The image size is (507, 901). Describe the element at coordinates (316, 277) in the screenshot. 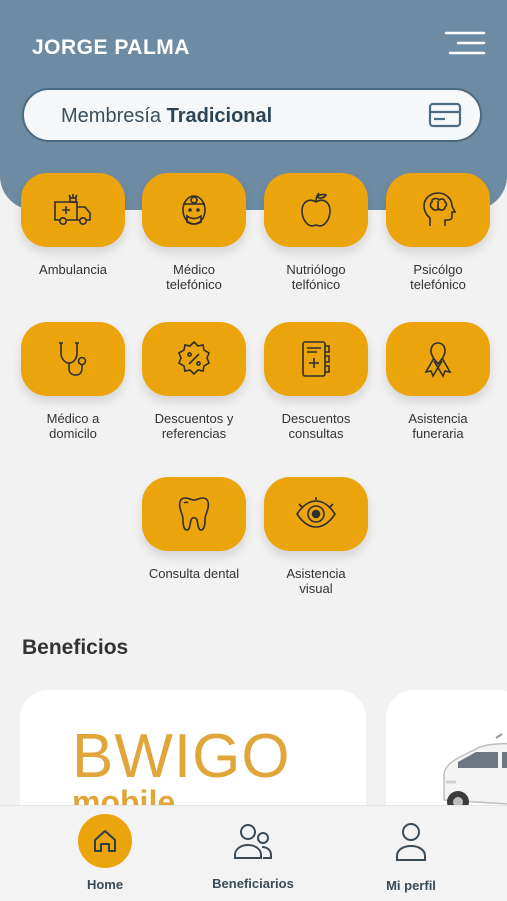

I see `service-label: Nutriólogo telfónico` at that location.